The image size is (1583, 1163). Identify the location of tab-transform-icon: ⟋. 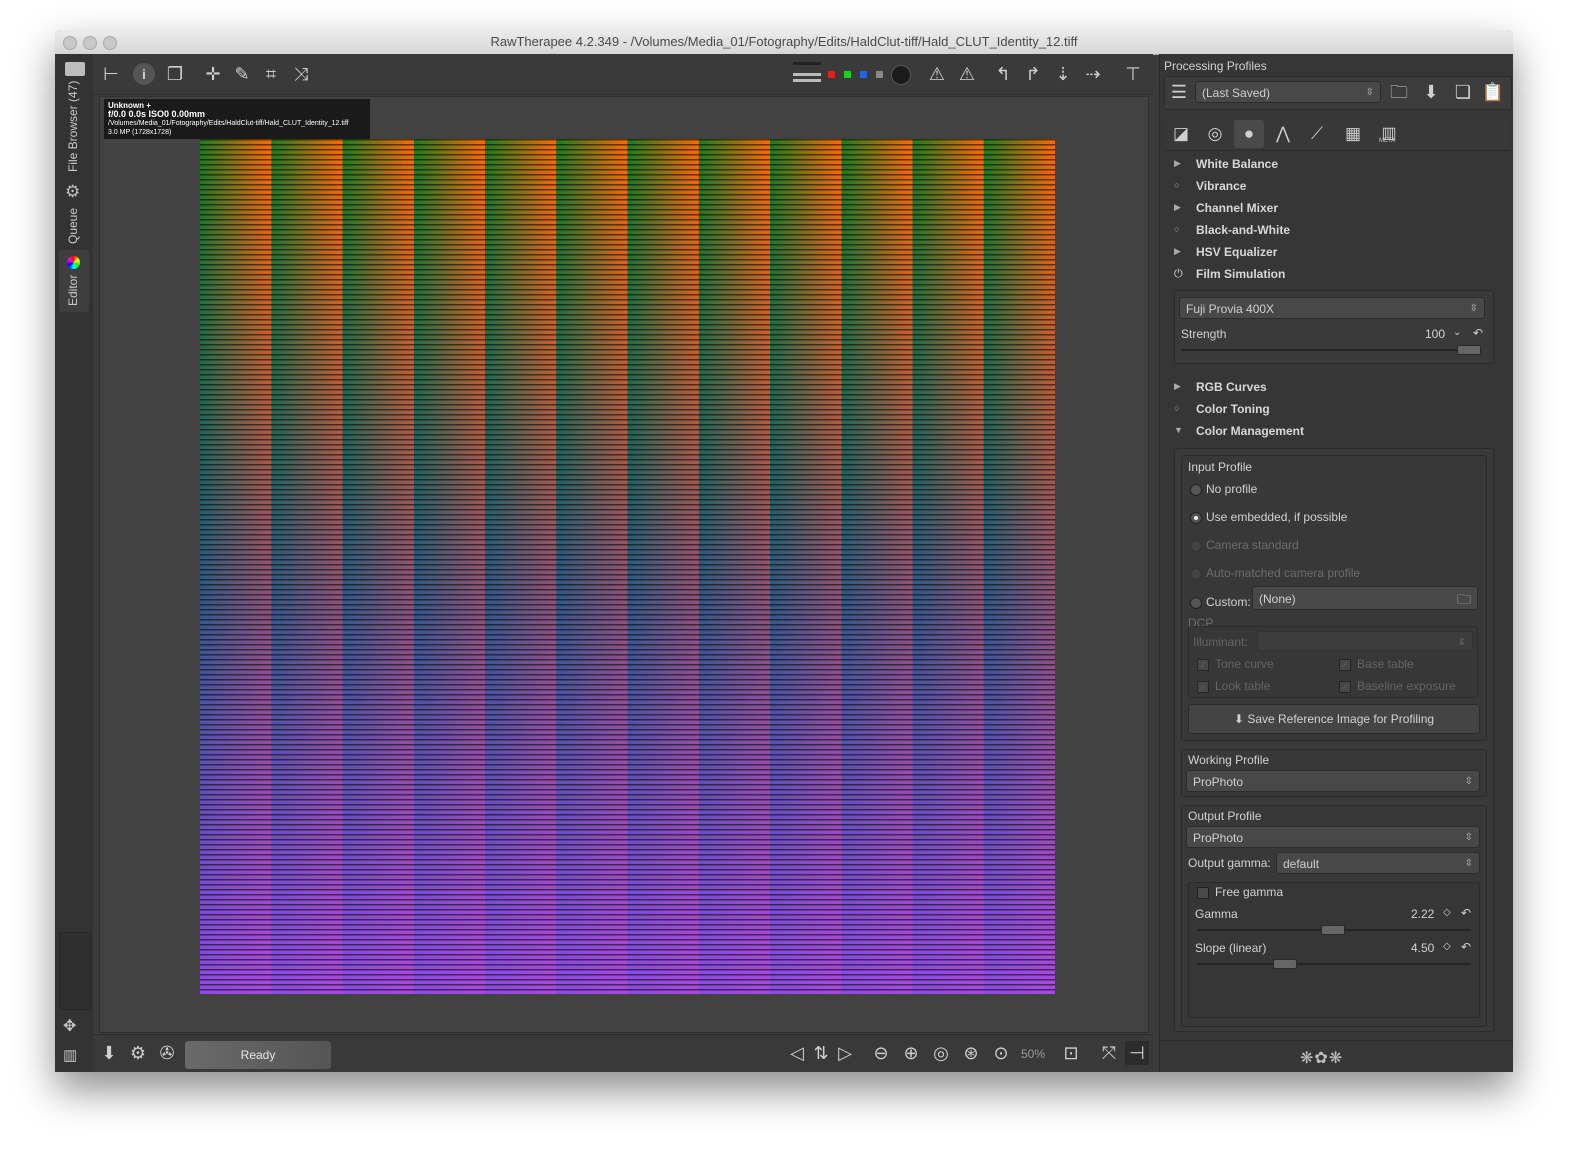
(1317, 134).